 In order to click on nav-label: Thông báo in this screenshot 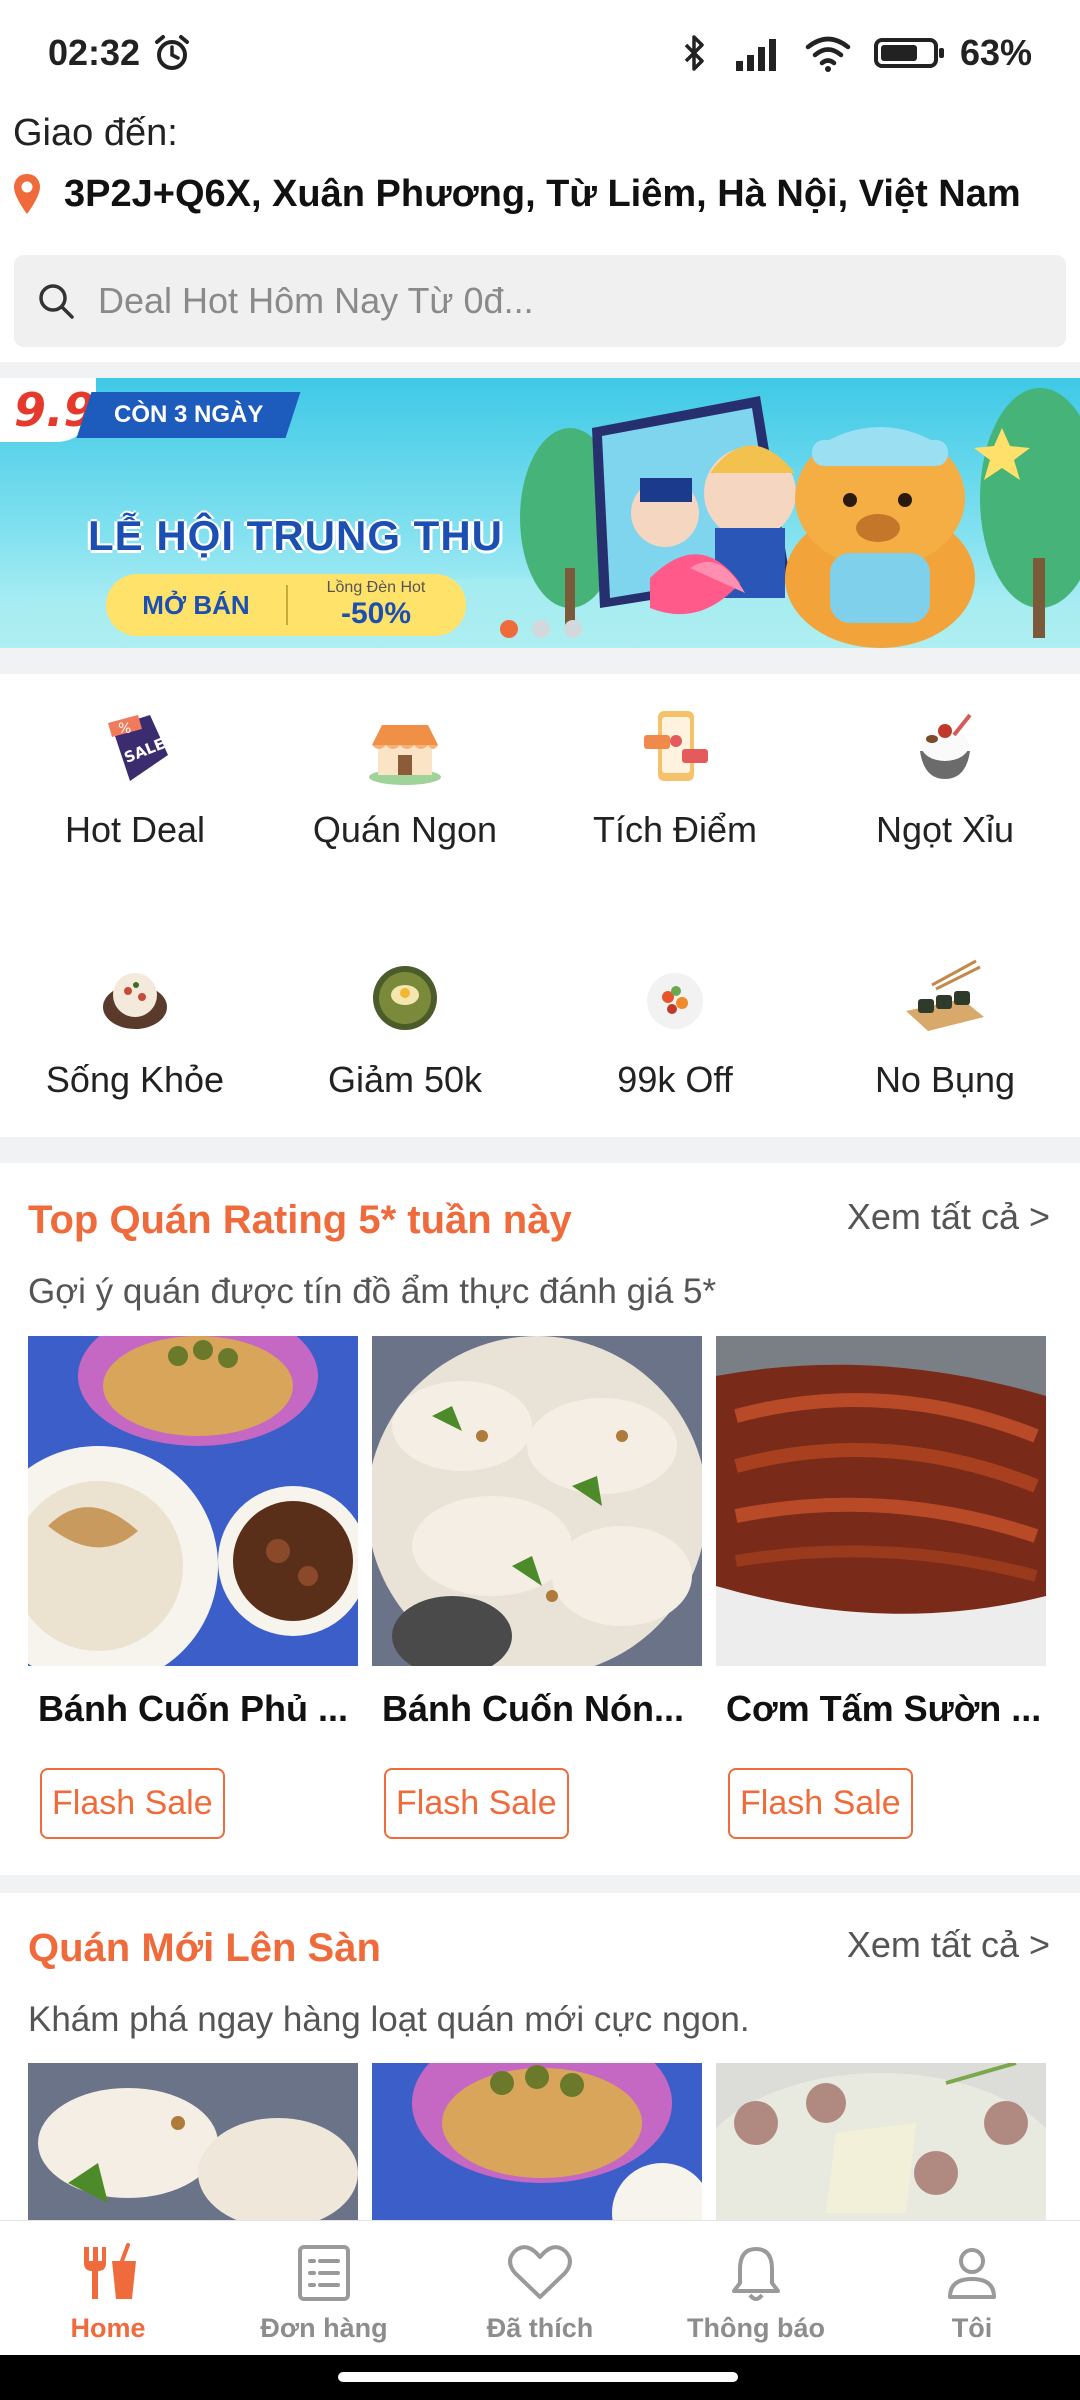, I will do `click(756, 2328)`.